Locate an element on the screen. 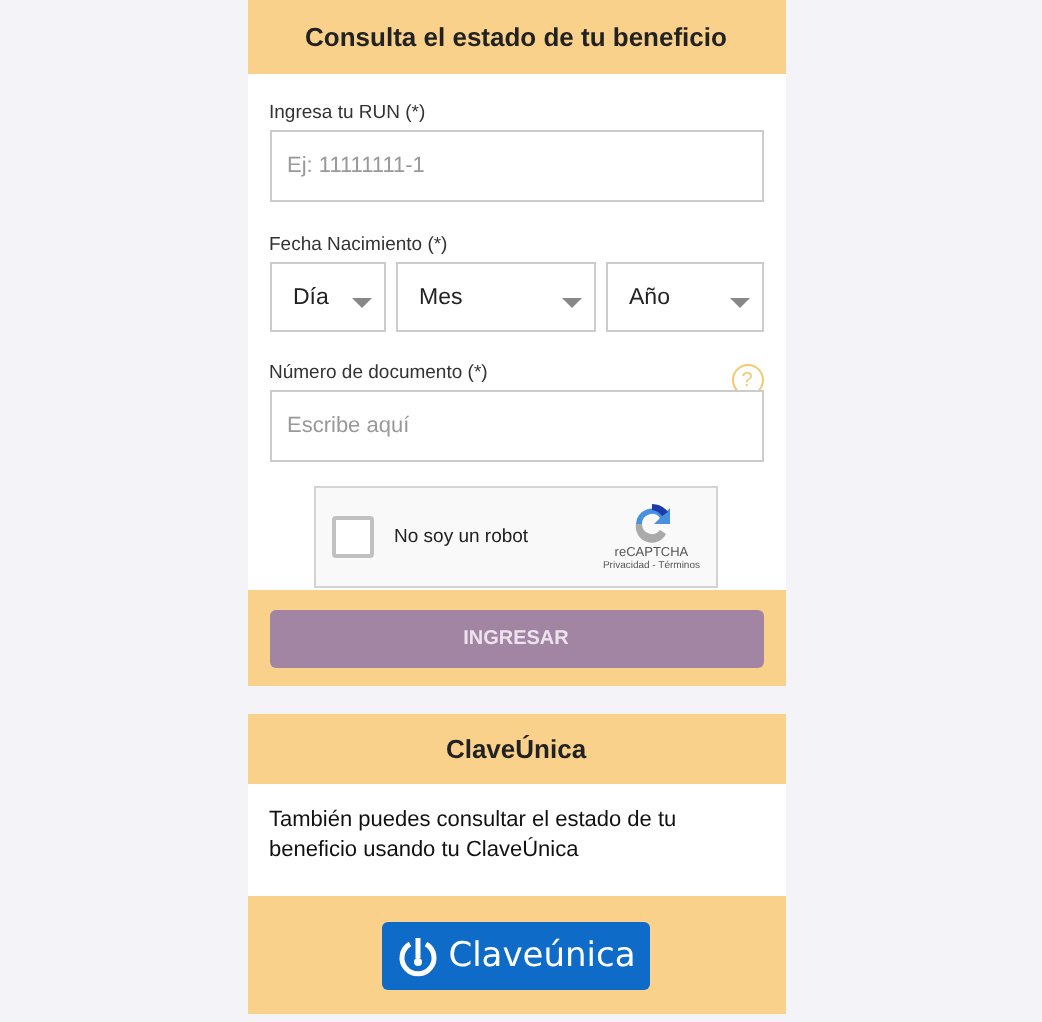 The width and height of the screenshot is (1042, 1022). section-title: ClaveÚnica is located at coordinates (516, 749).